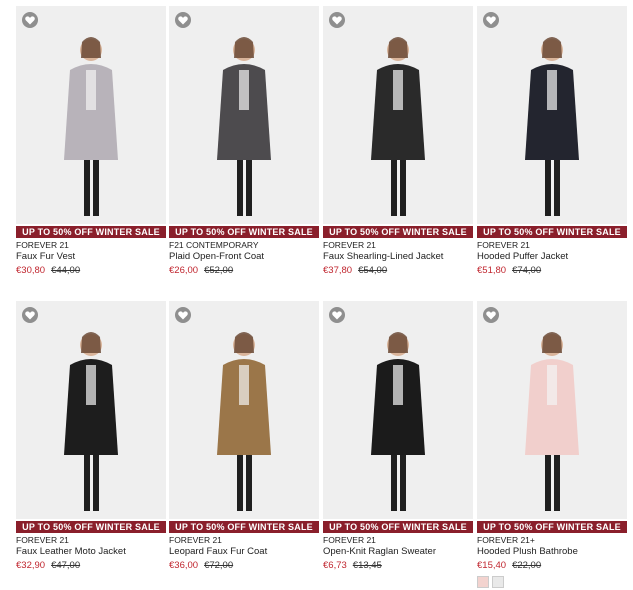 This screenshot has height=590, width=633. What do you see at coordinates (552, 582) in the screenshot?
I see `color-swatches` at bounding box center [552, 582].